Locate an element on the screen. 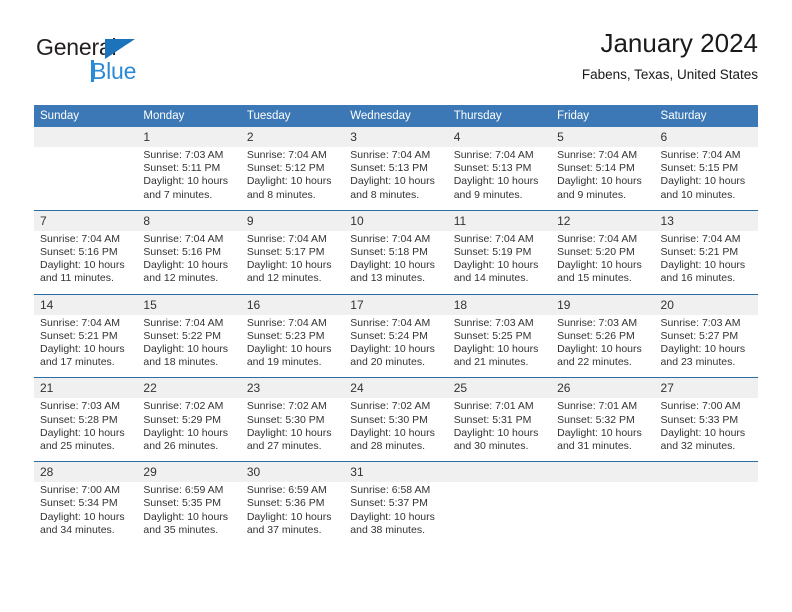 The height and width of the screenshot is (612, 792). weekday-header-monday: Monday is located at coordinates (189, 116).